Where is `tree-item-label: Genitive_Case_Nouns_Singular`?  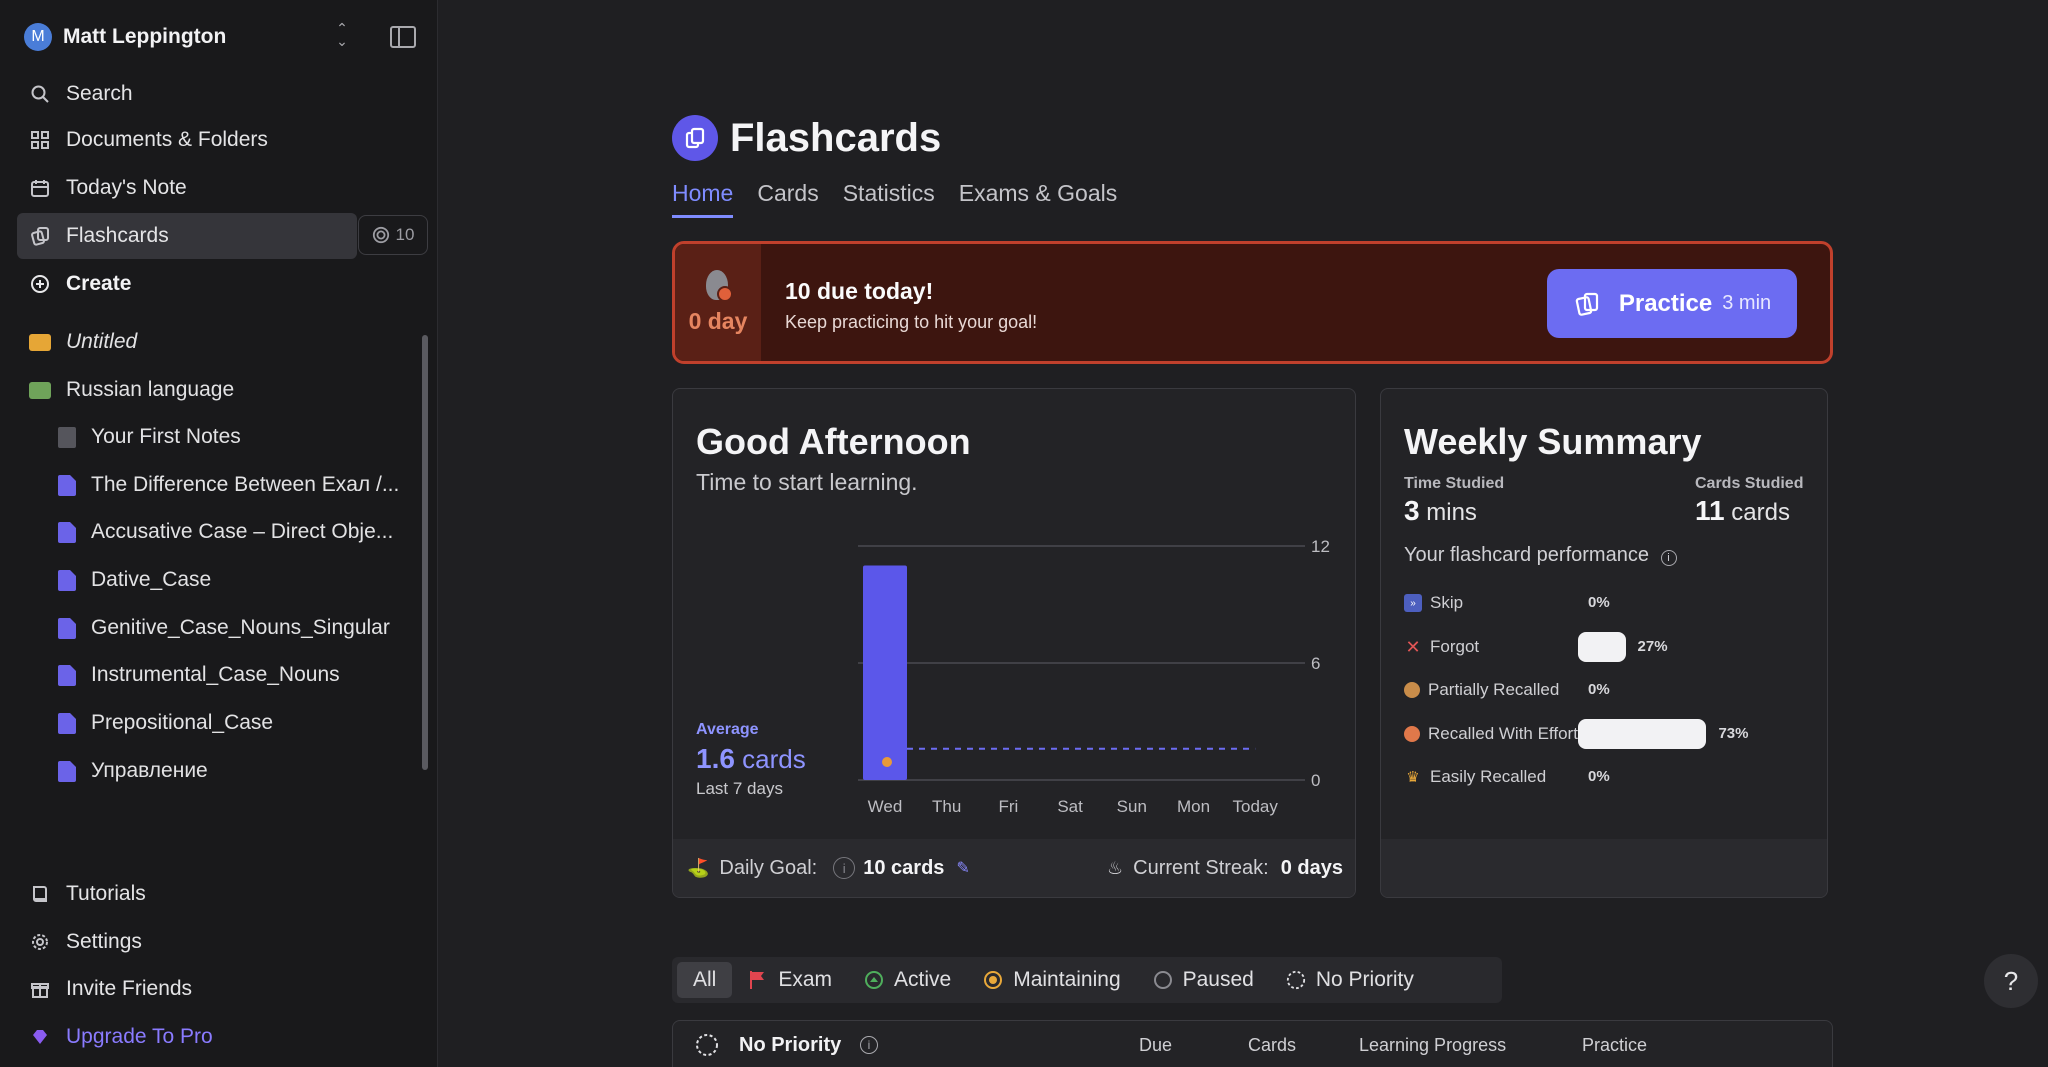 tree-item-label: Genitive_Case_Nouns_Singular is located at coordinates (240, 627).